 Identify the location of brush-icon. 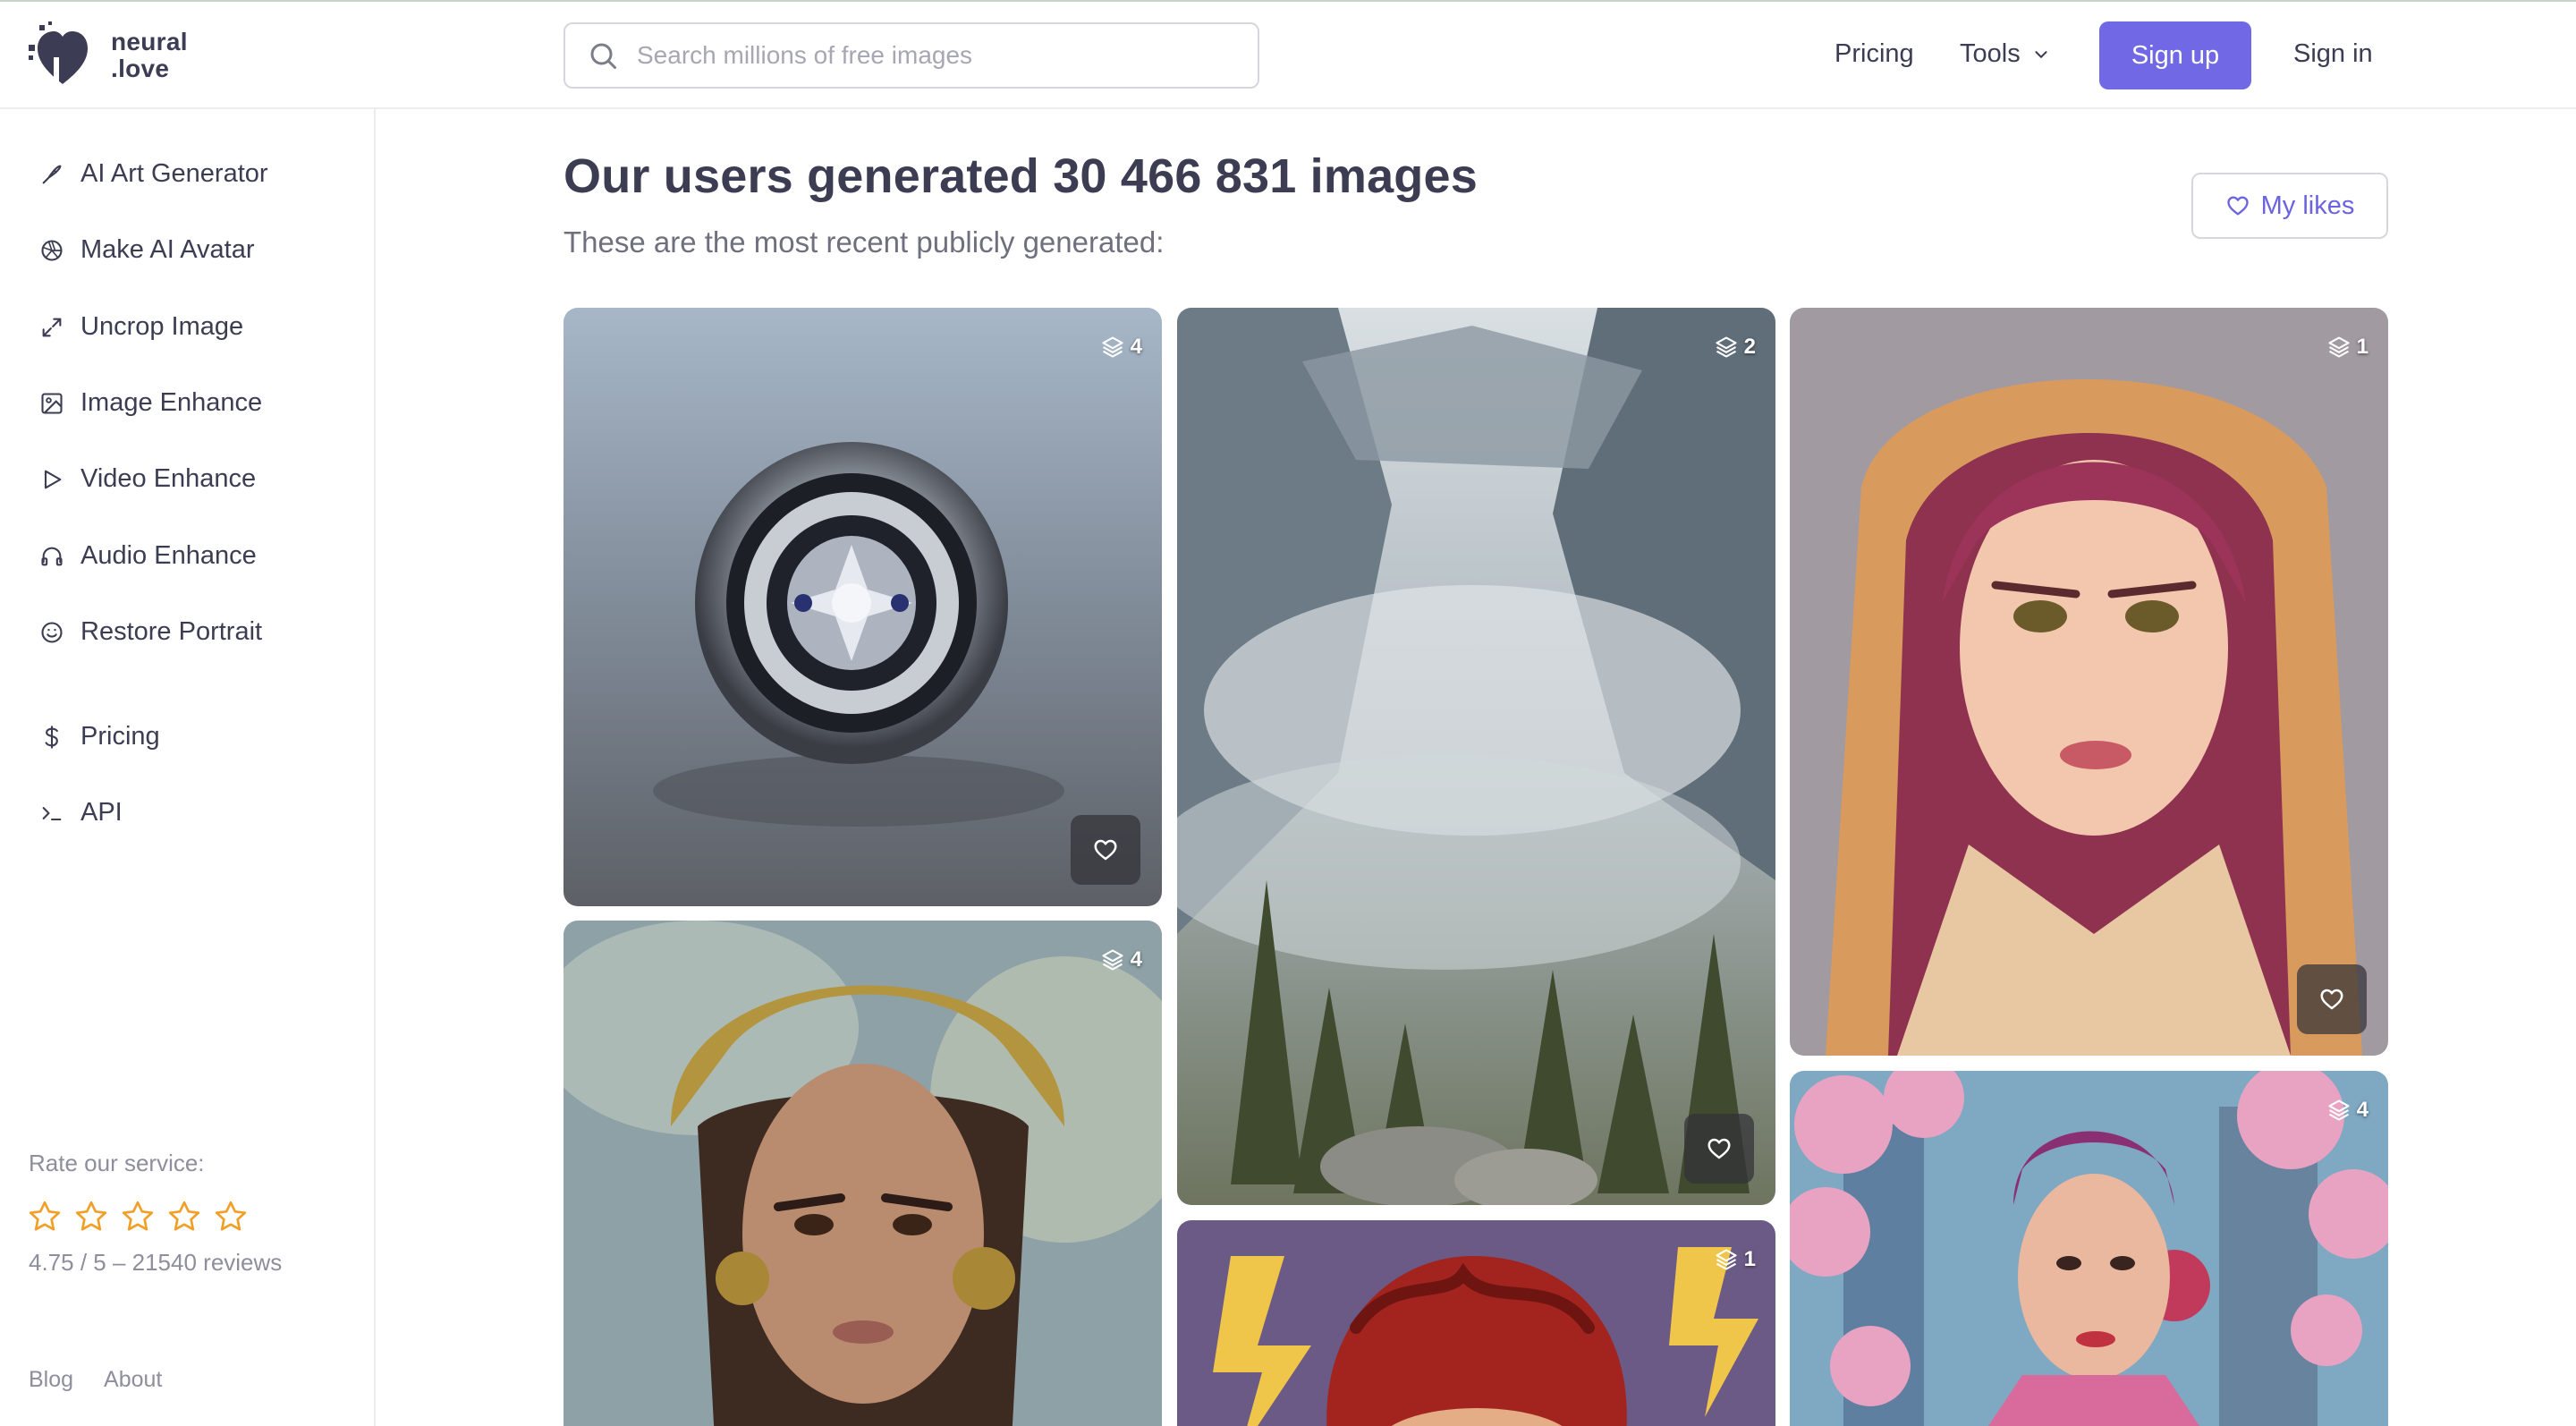
(52, 174).